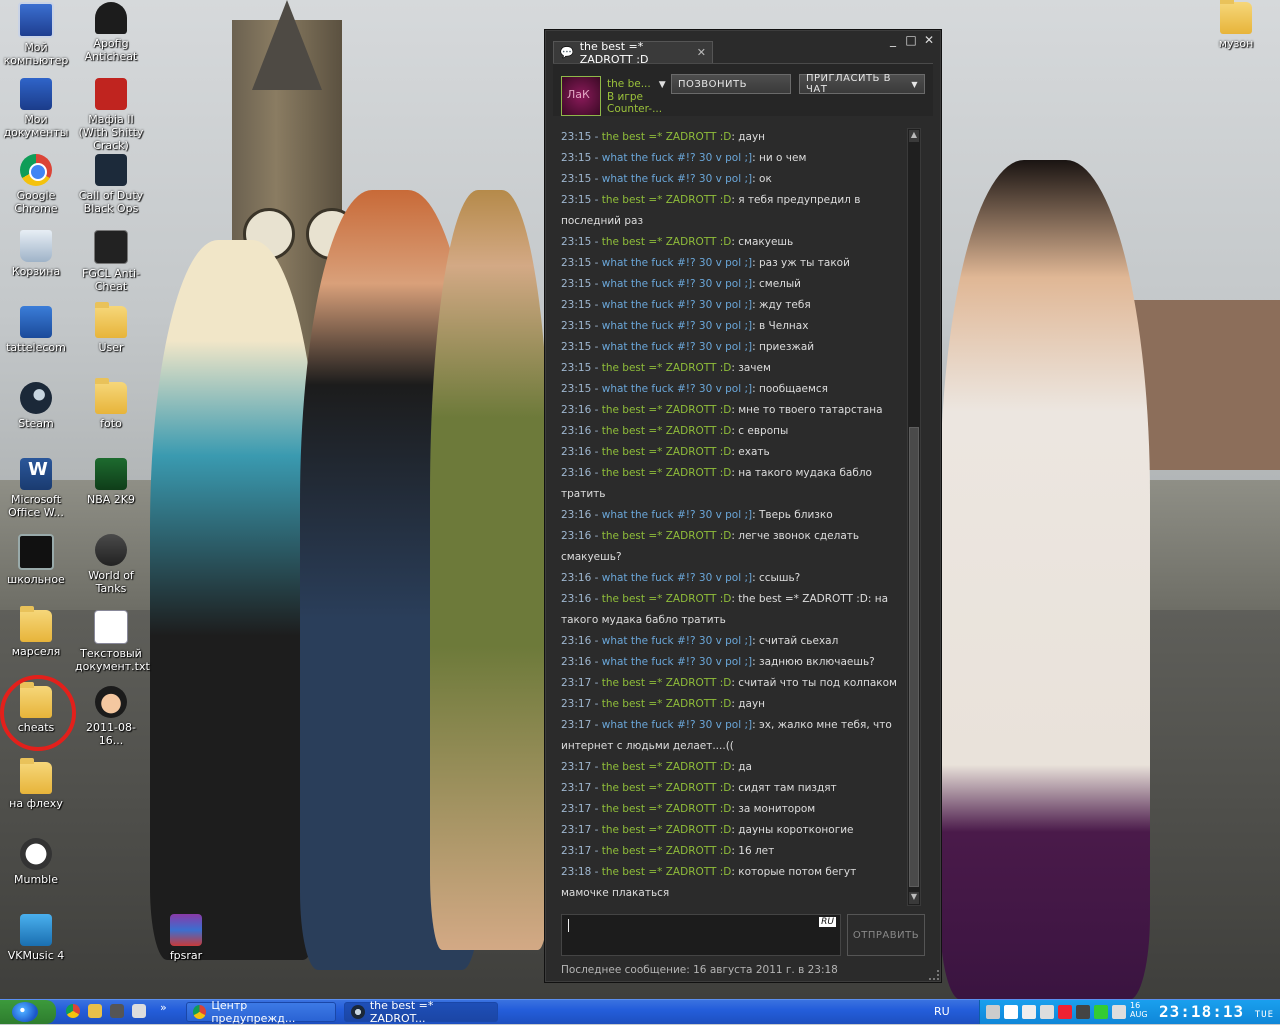 The width and height of the screenshot is (1280, 1025). Describe the element at coordinates (914, 898) in the screenshot. I see `scroll-down-icon: ▼` at that location.